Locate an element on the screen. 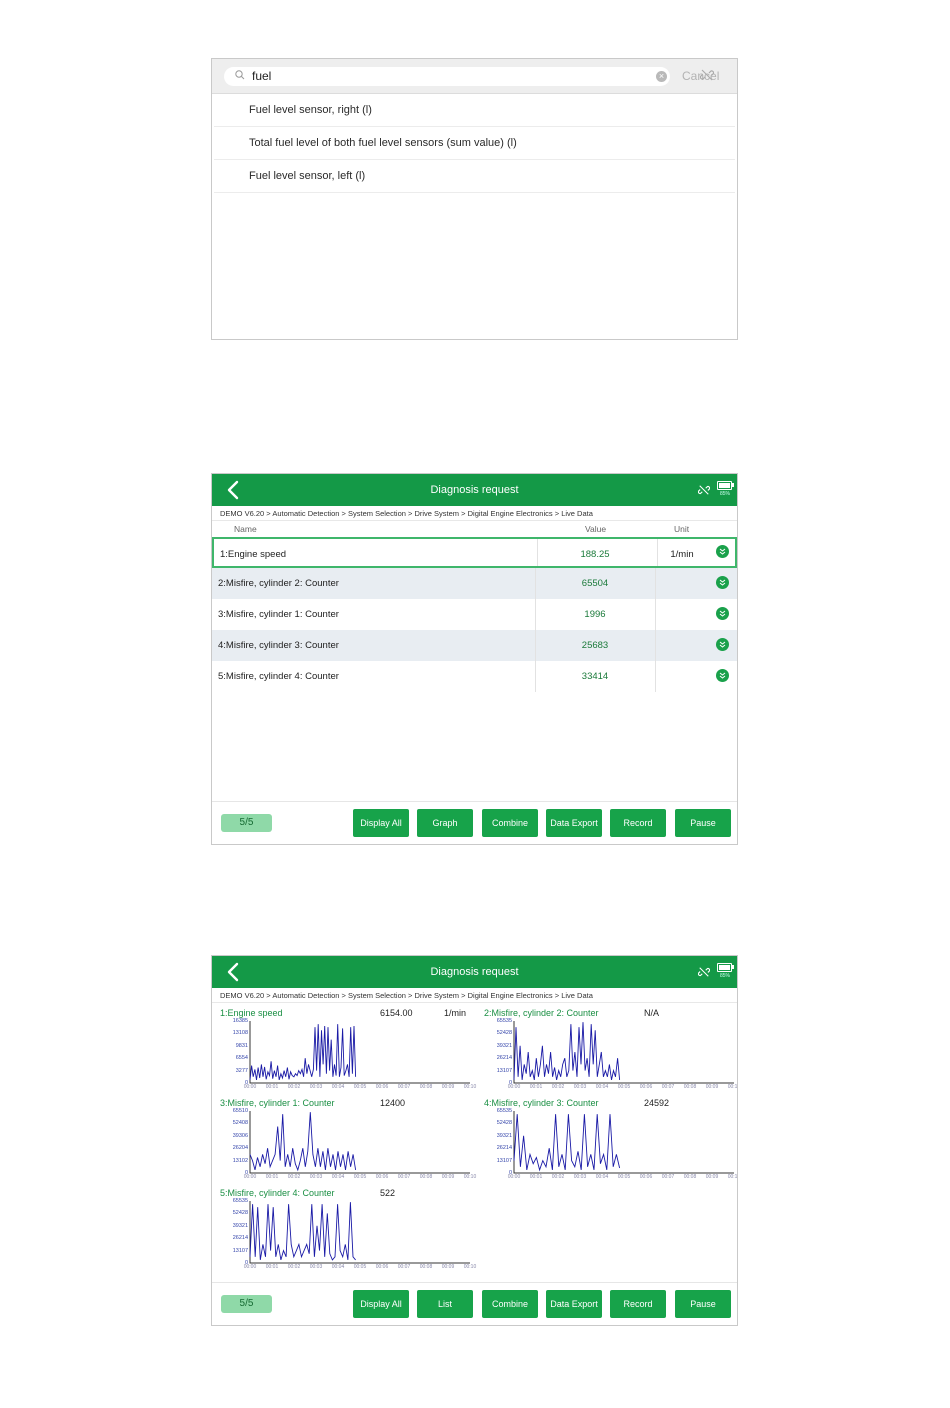 Image resolution: width=950 pixels, height=1408 pixels. table-row: 4:Misfire, cylinder 3: Counter 25683 is located at coordinates (474, 645).